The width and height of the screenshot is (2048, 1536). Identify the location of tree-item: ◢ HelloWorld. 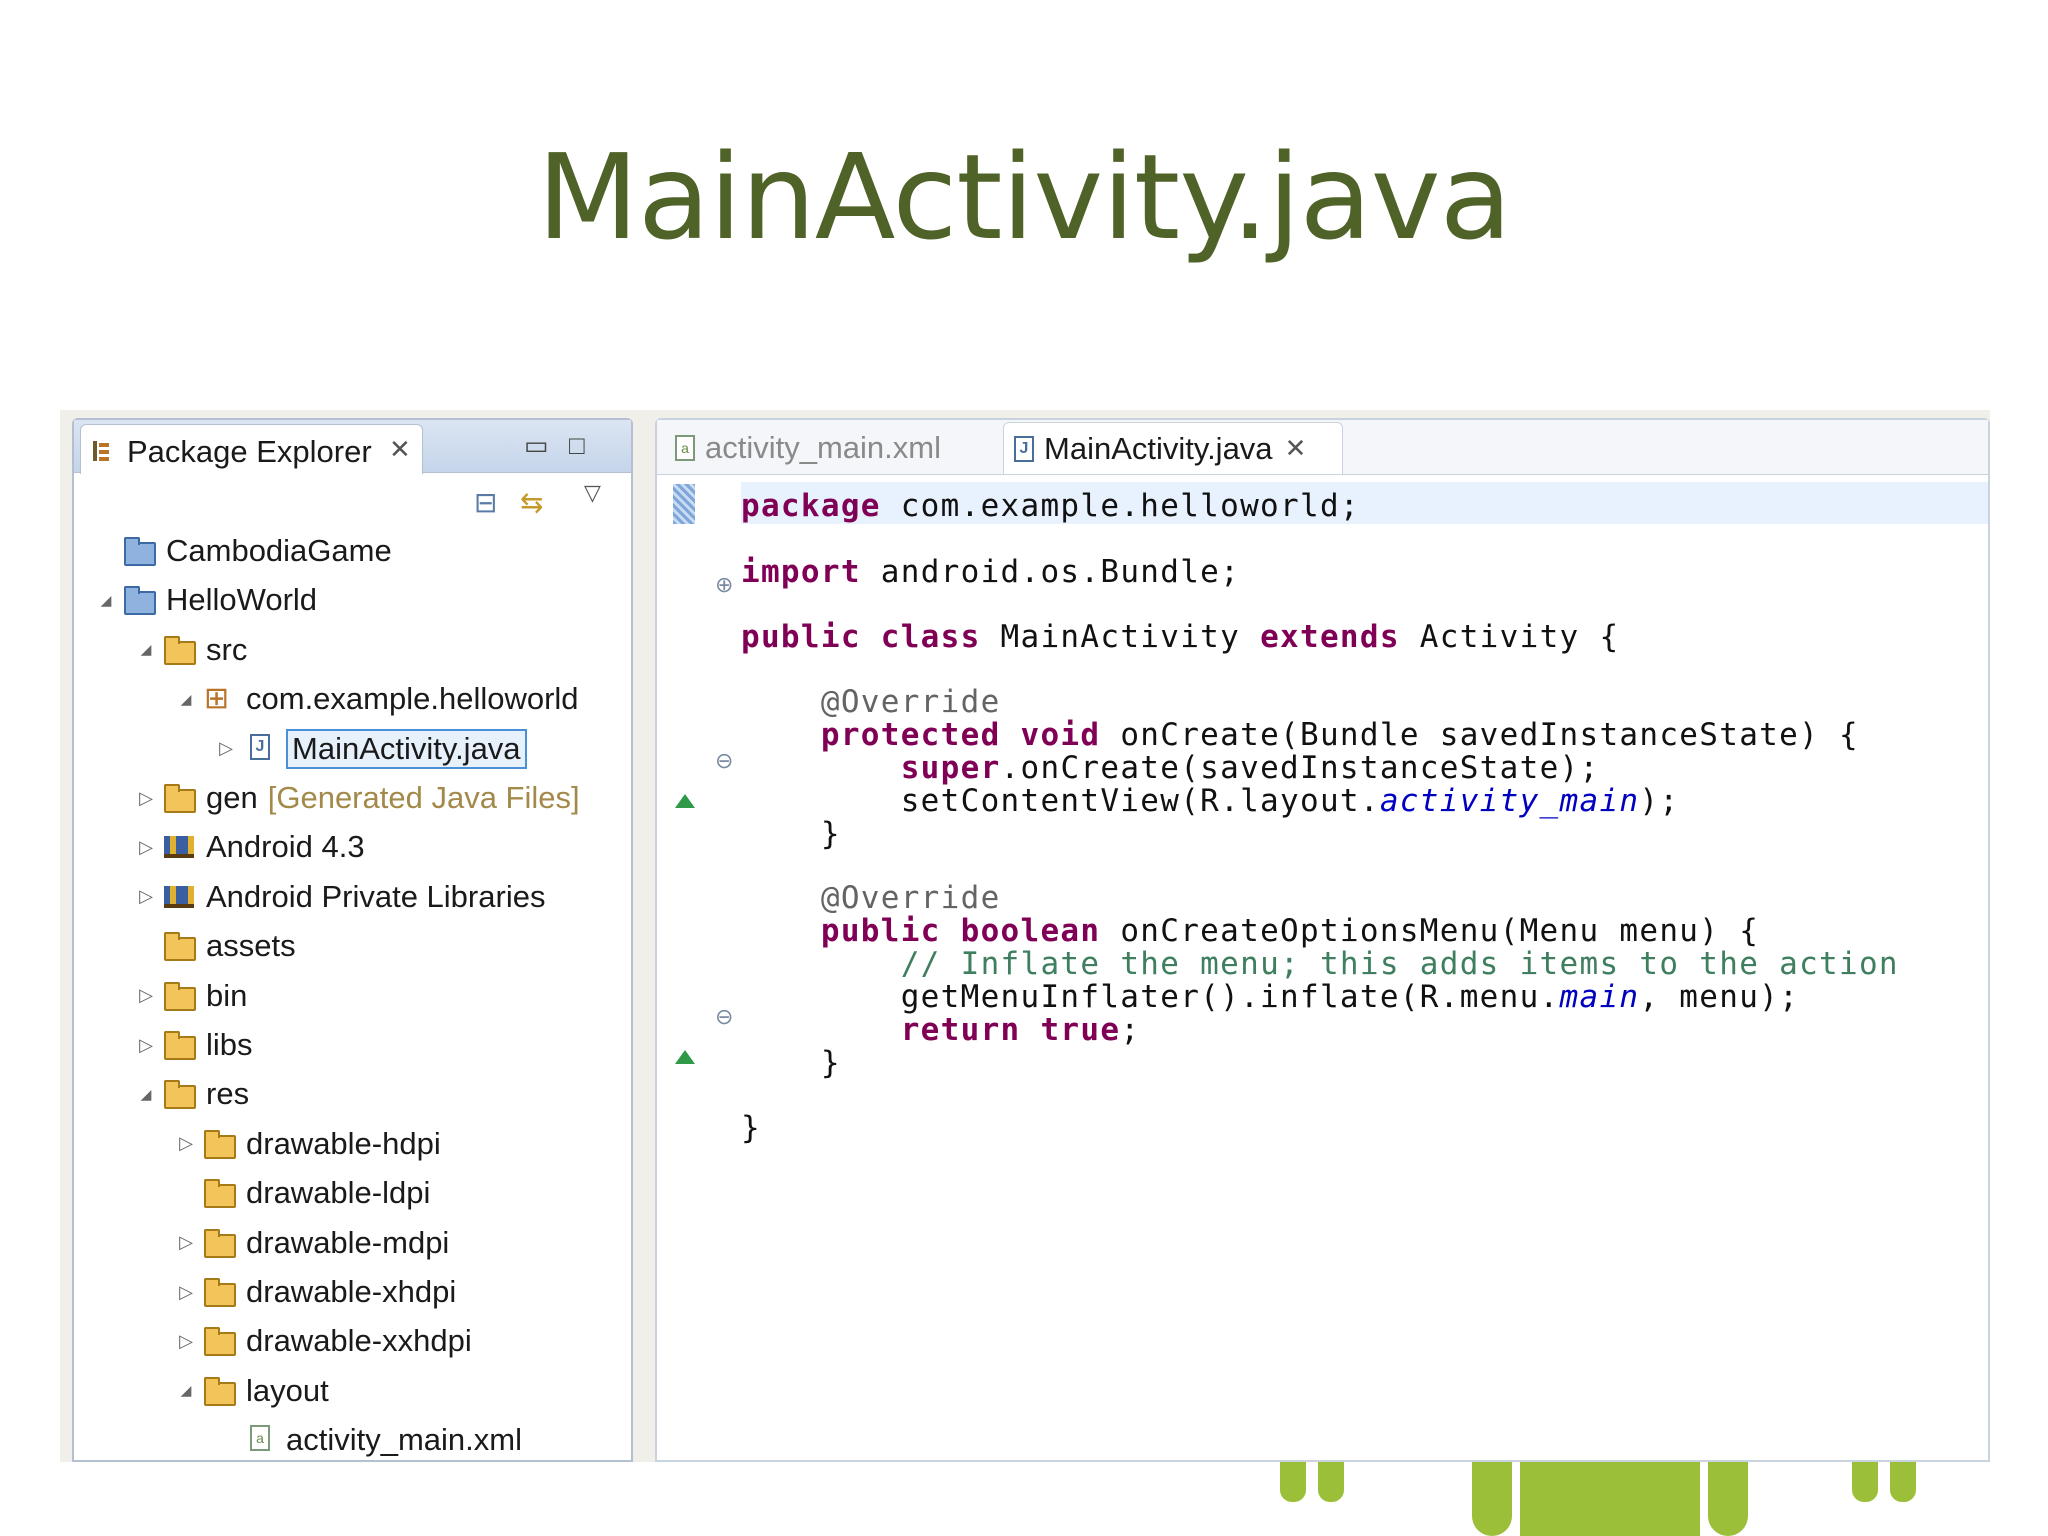
(205, 600).